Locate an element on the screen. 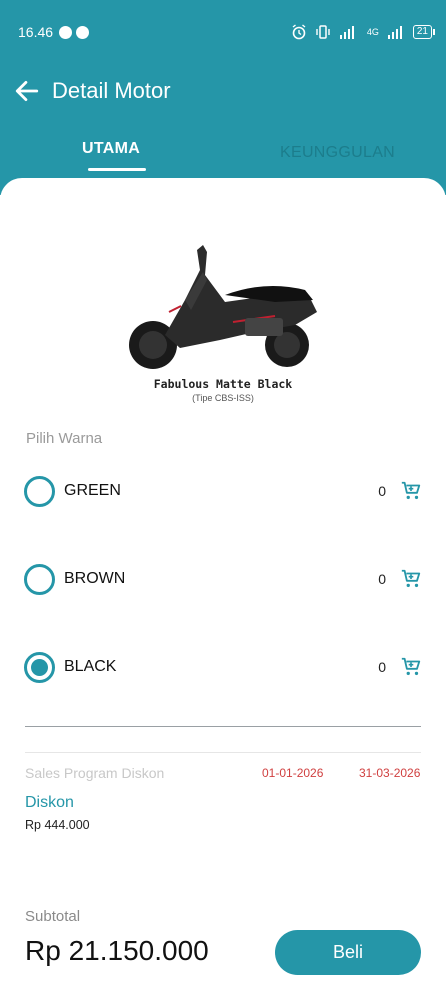 The height and width of the screenshot is (1000, 446). motorcycle-image is located at coordinates (223, 307).